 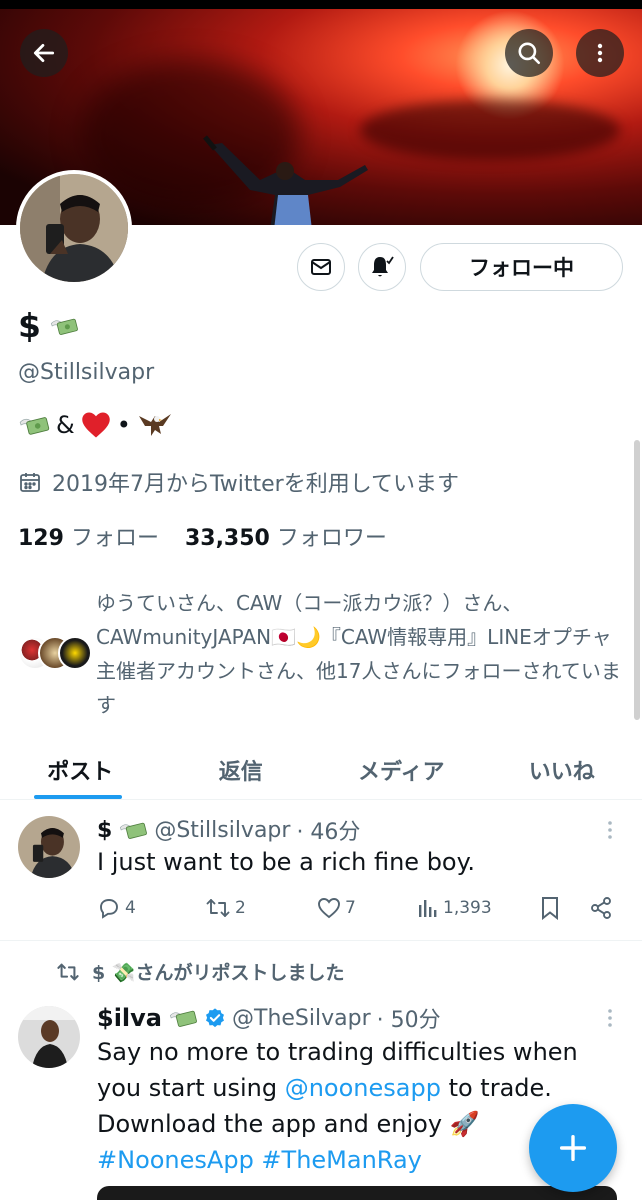 I want to click on following-button: フォロー中, so click(x=521, y=267).